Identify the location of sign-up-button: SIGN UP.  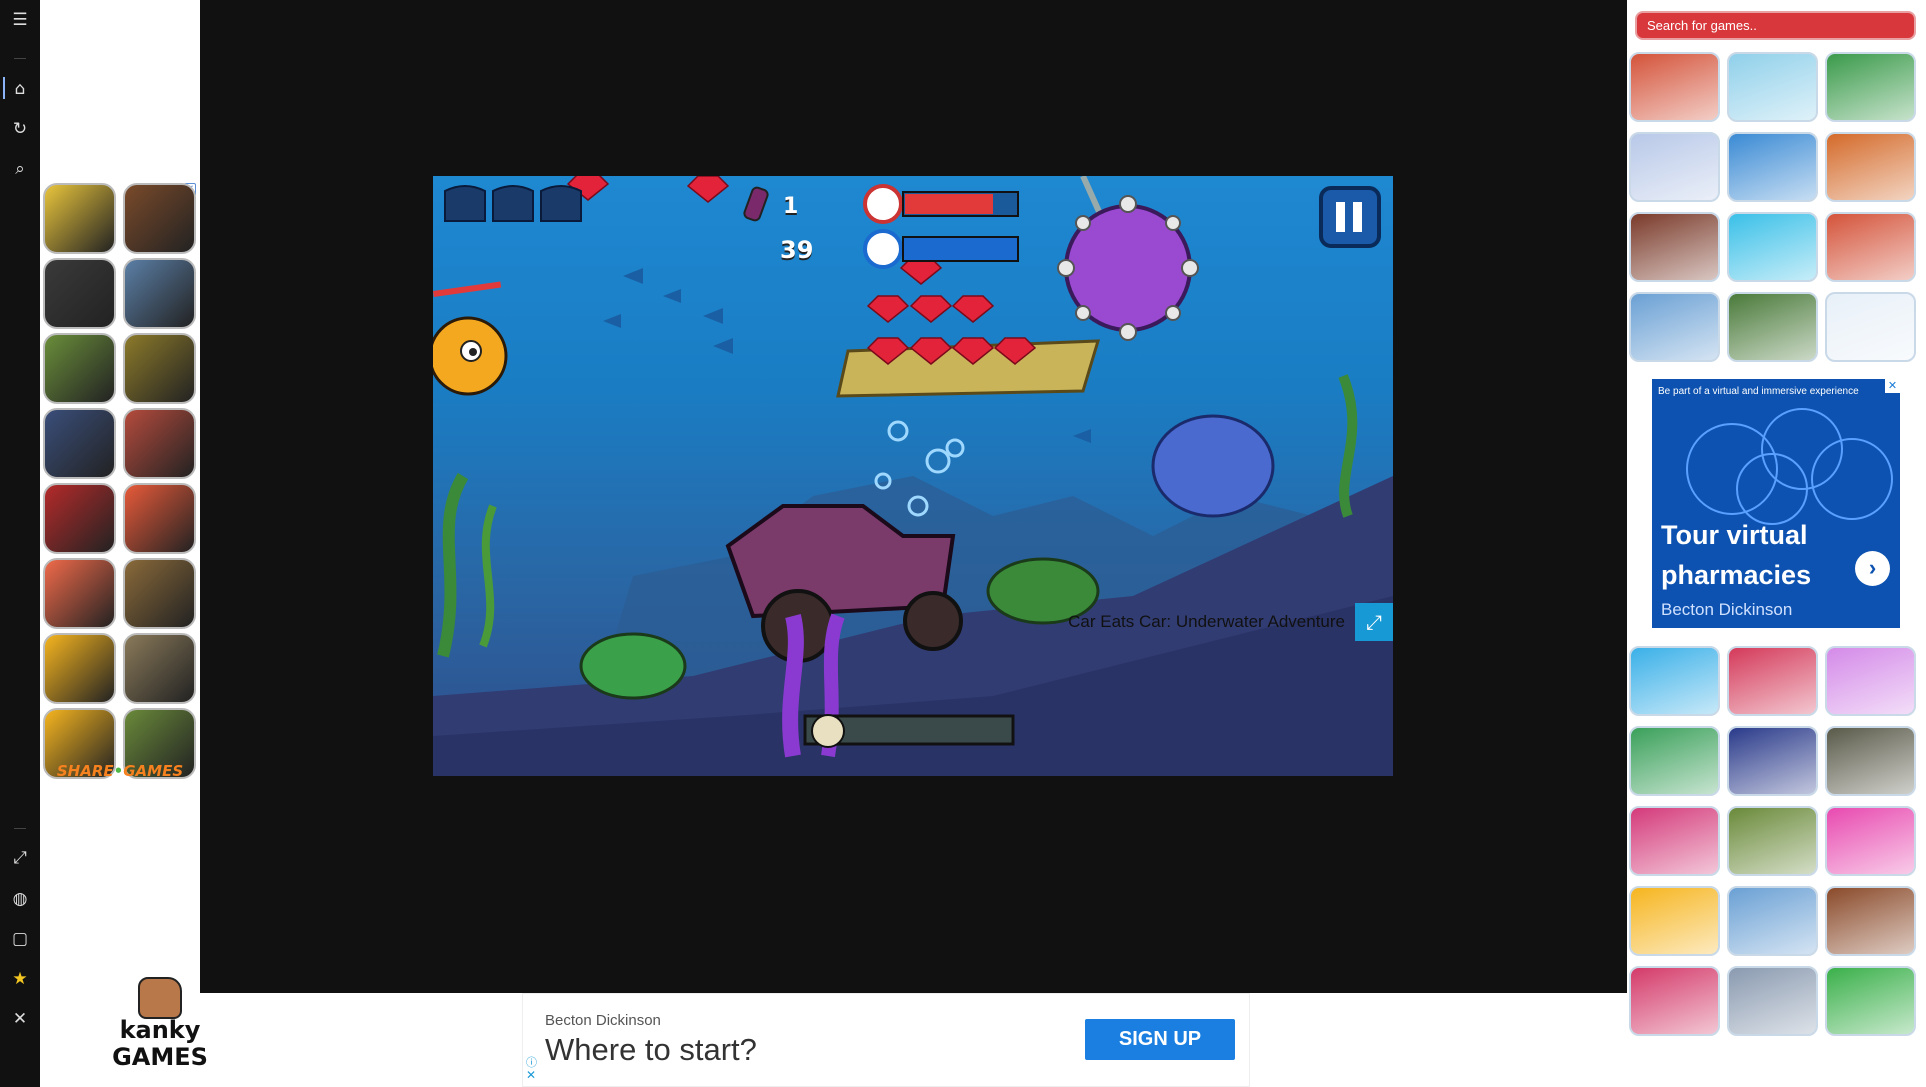
(1160, 1039).